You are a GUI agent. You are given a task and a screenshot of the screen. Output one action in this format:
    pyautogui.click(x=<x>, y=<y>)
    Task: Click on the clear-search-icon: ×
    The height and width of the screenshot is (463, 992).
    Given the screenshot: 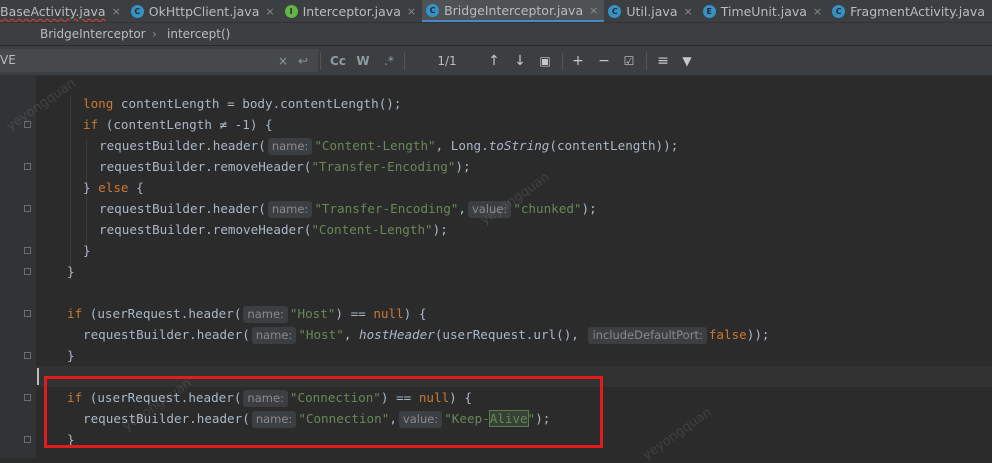 What is the action you would take?
    pyautogui.click(x=283, y=61)
    